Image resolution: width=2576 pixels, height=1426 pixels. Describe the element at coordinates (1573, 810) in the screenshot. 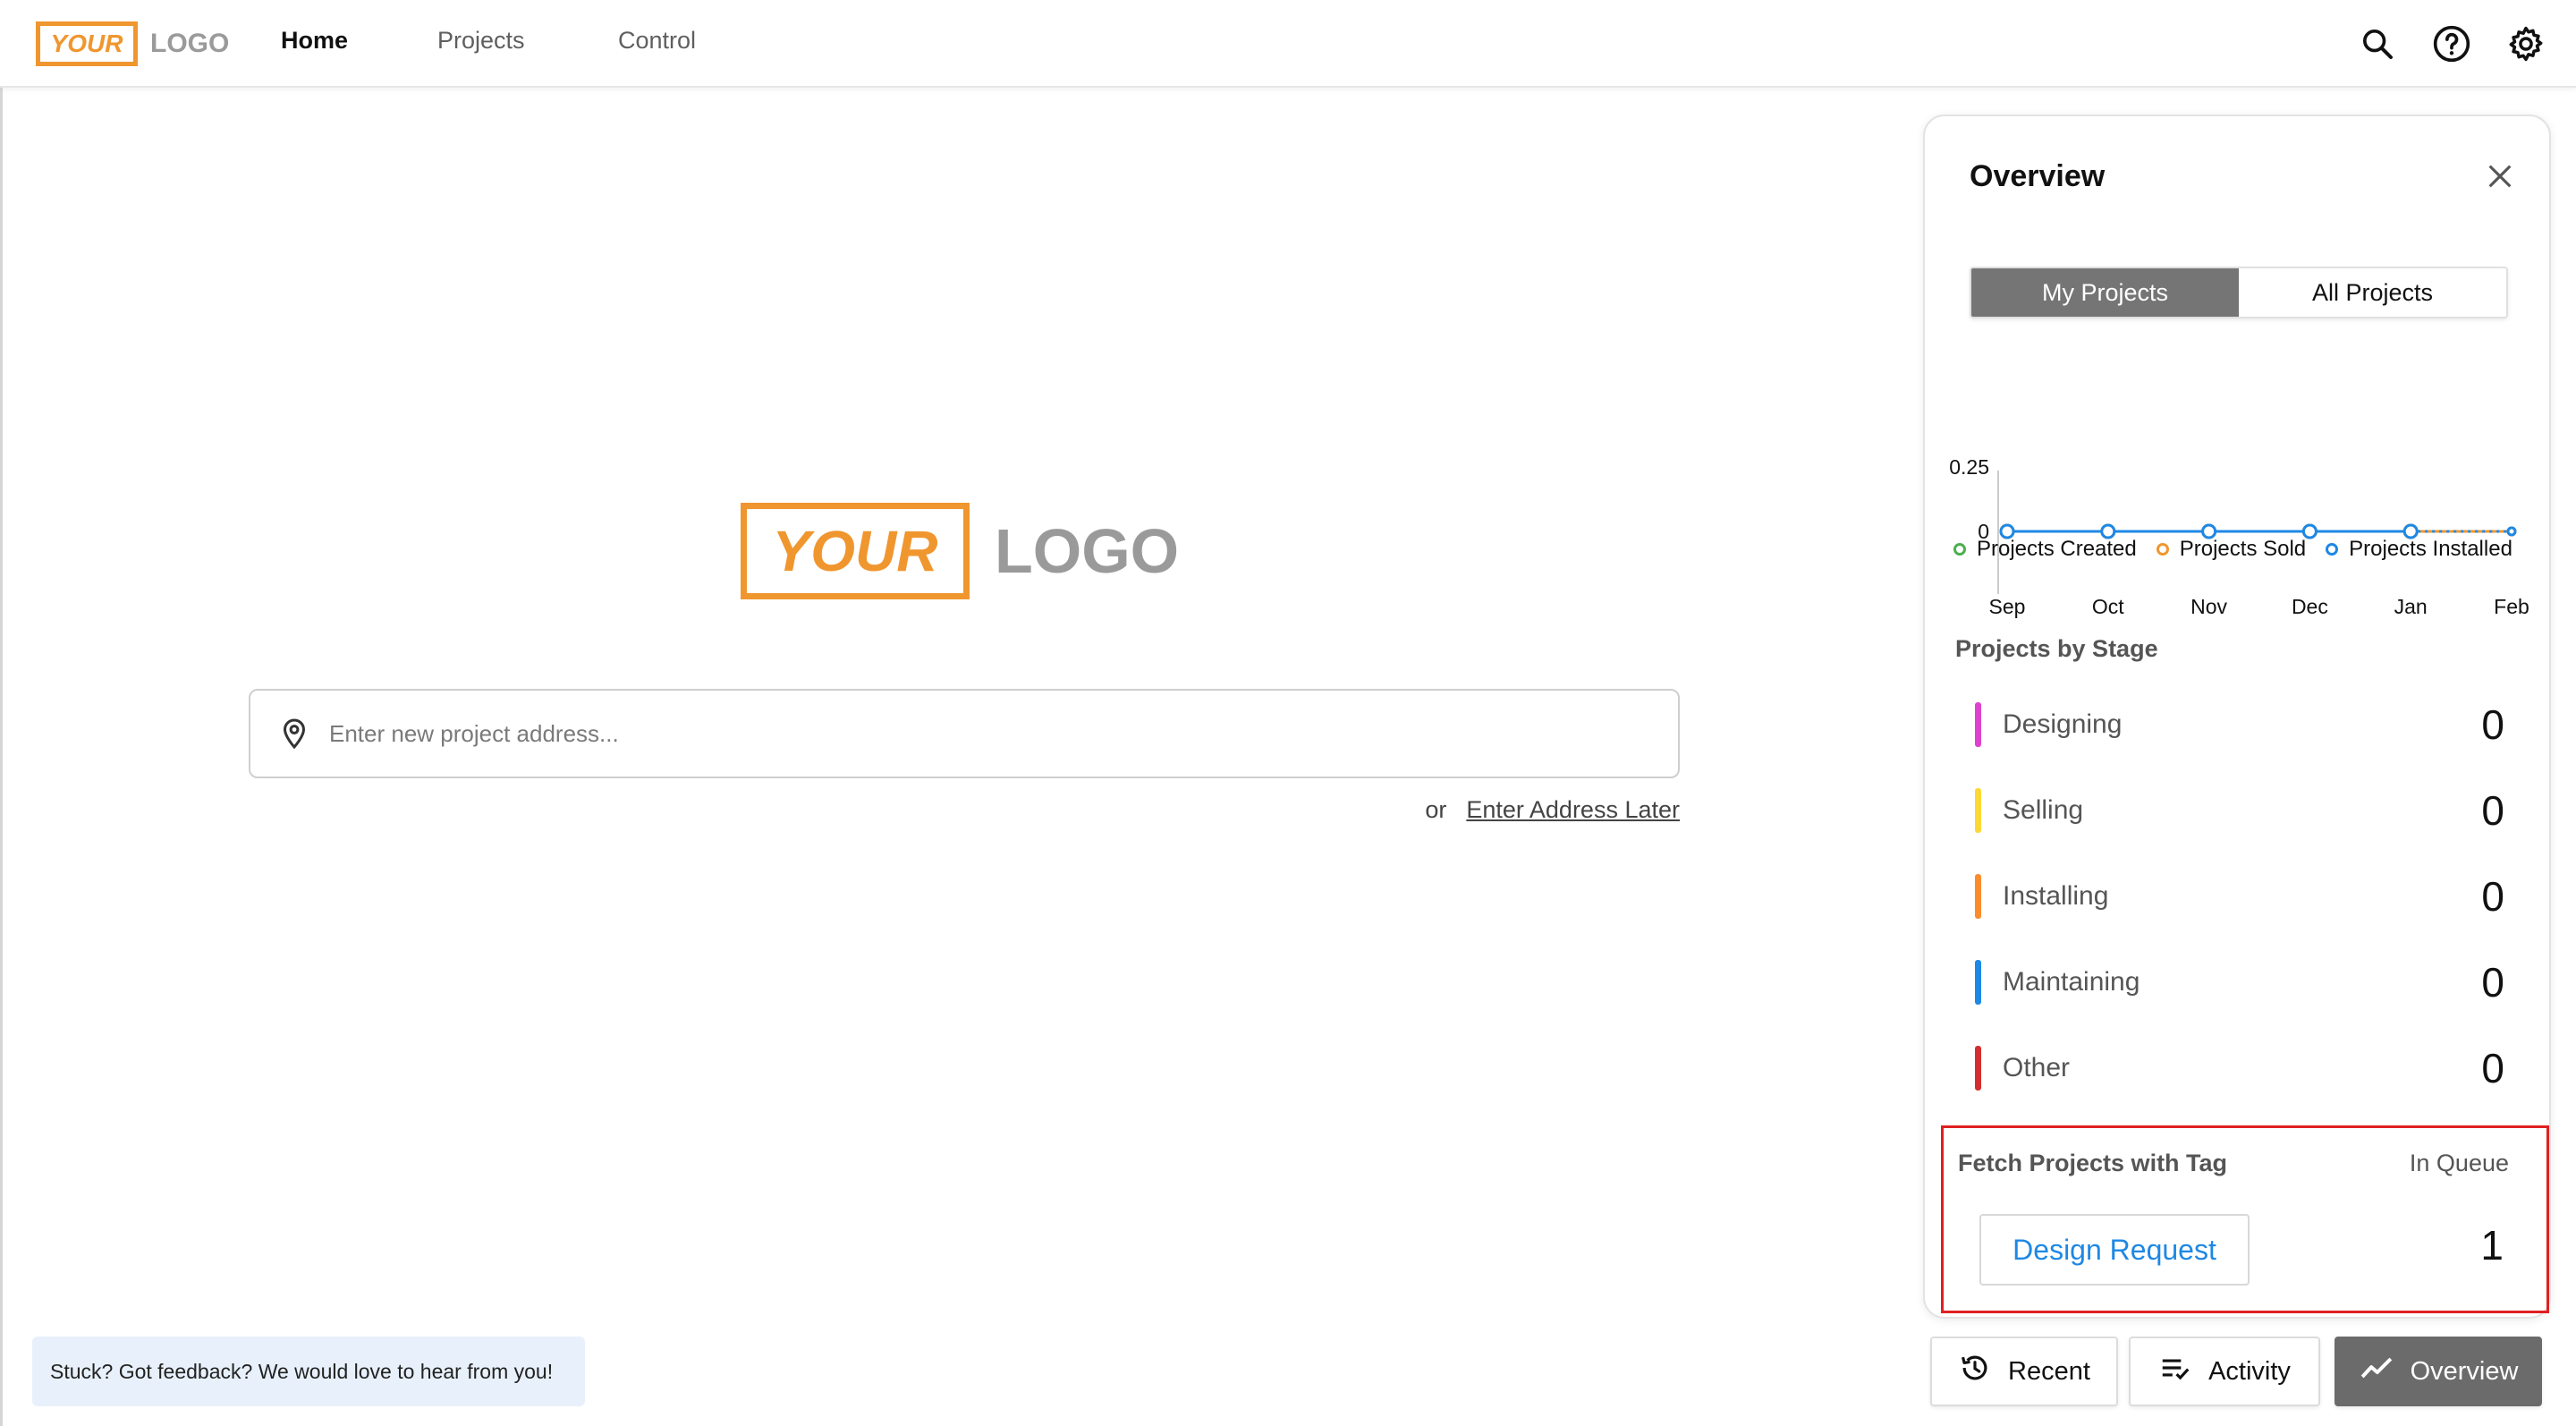

I see `enter-address-later-link: Enter Address Later` at that location.